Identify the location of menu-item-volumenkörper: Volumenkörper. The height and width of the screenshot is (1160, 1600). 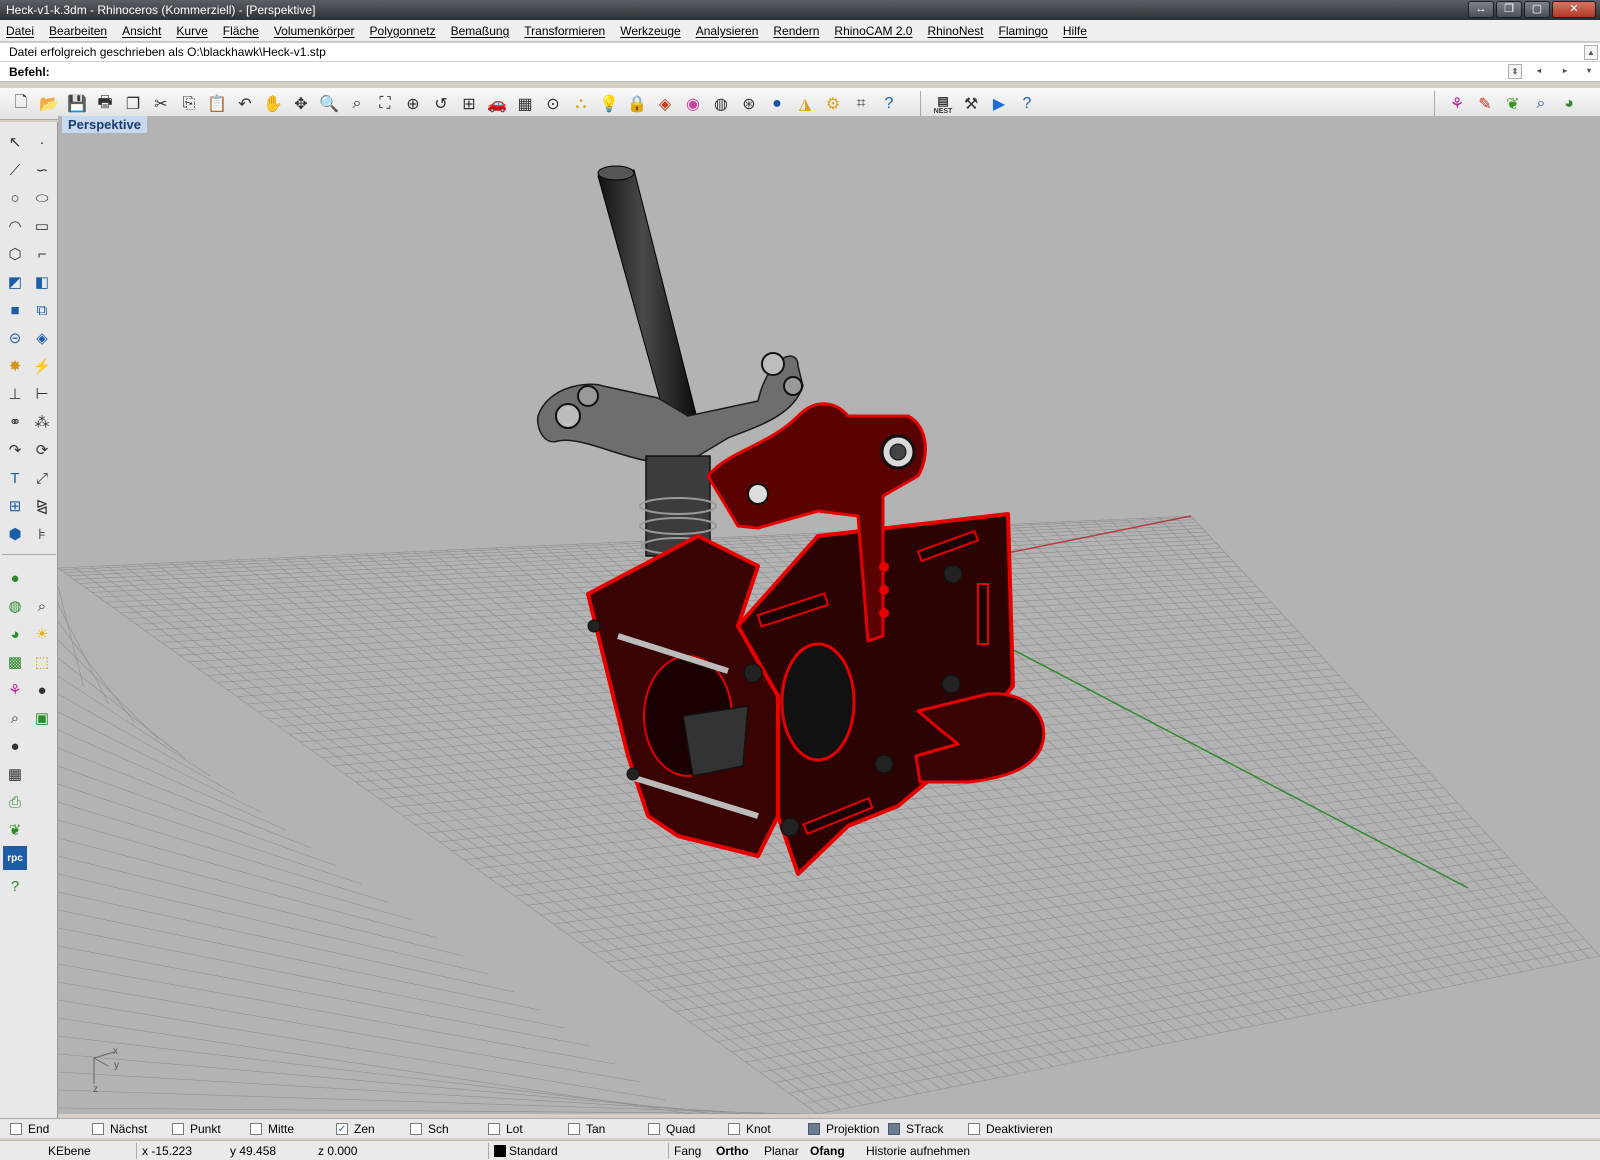
(314, 31).